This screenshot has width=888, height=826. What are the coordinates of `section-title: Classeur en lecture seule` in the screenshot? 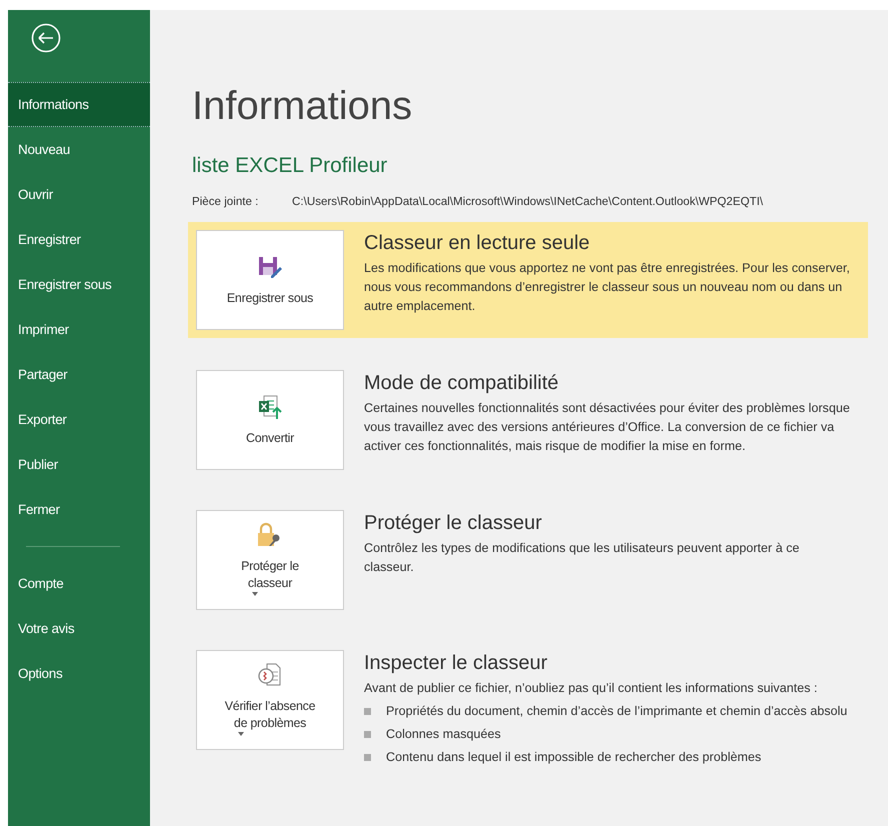 It's located at (477, 243).